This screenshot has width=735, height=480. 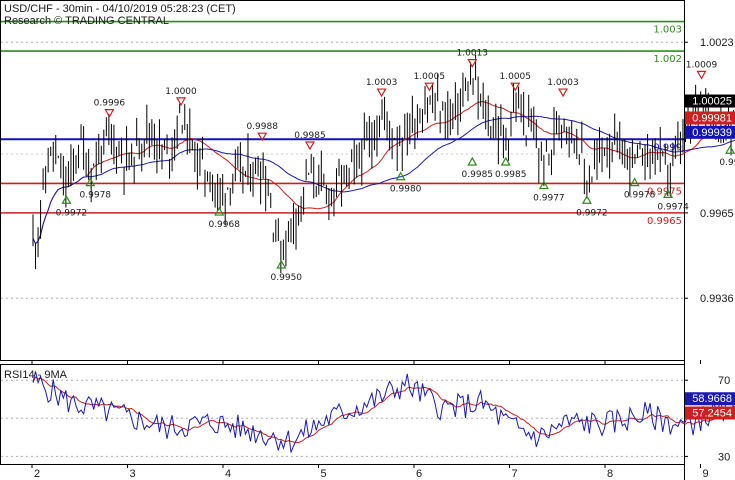 I want to click on x-tick-label: 6, so click(x=419, y=474).